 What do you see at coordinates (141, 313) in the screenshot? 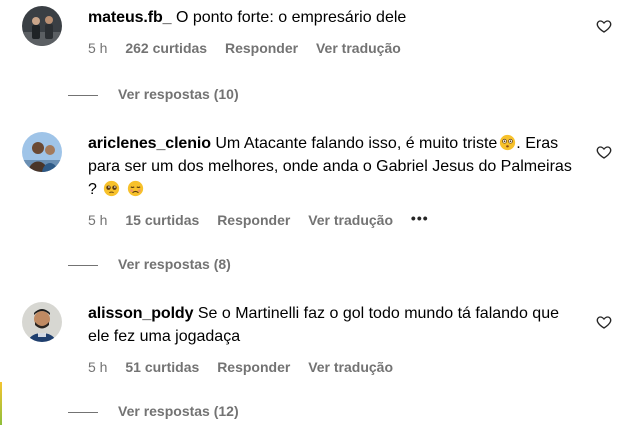
I see `comment-username: alisson_poldy` at bounding box center [141, 313].